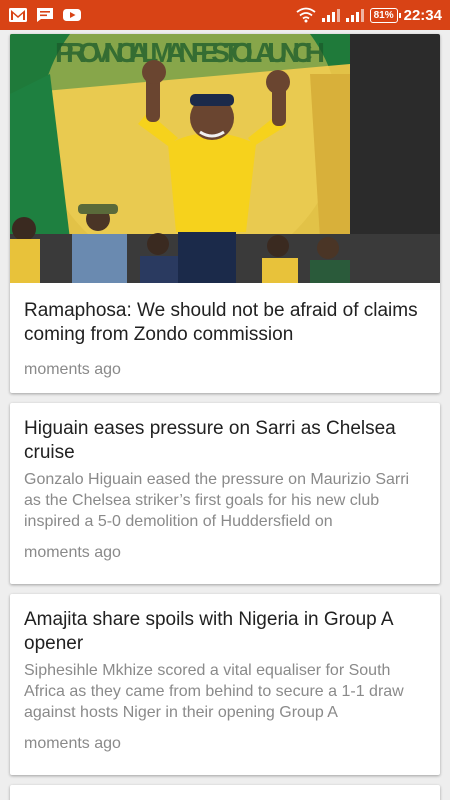 The height and width of the screenshot is (800, 450). Describe the element at coordinates (225, 792) in the screenshot. I see `news-card` at that location.